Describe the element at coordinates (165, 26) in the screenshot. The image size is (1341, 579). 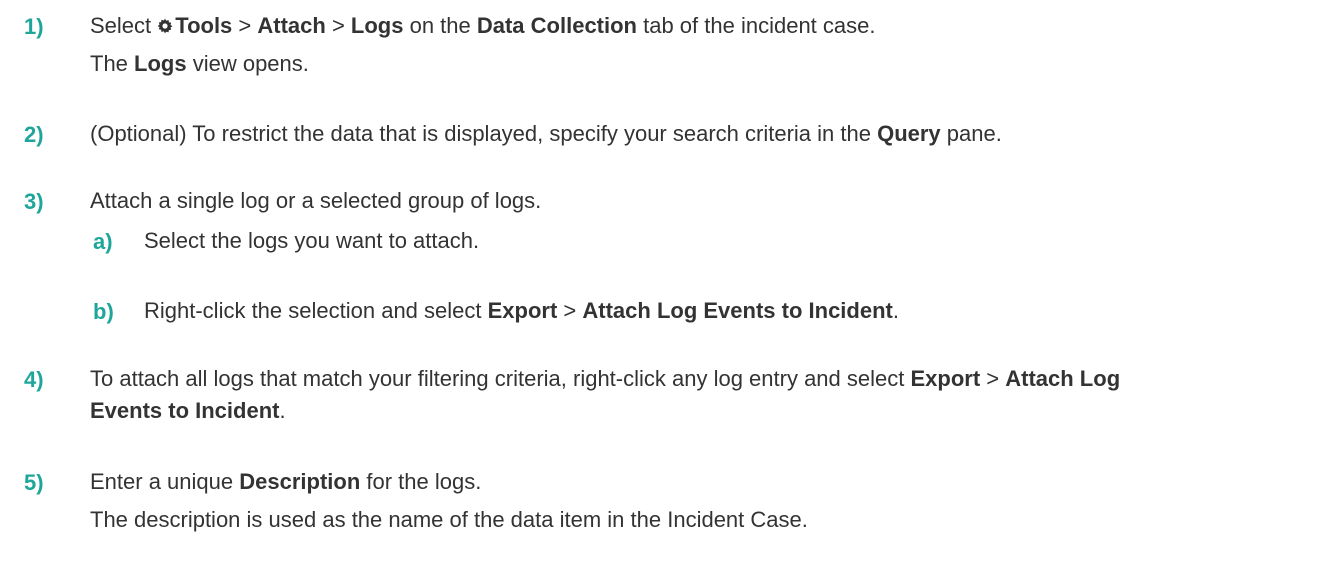
I see `gear-icon` at that location.